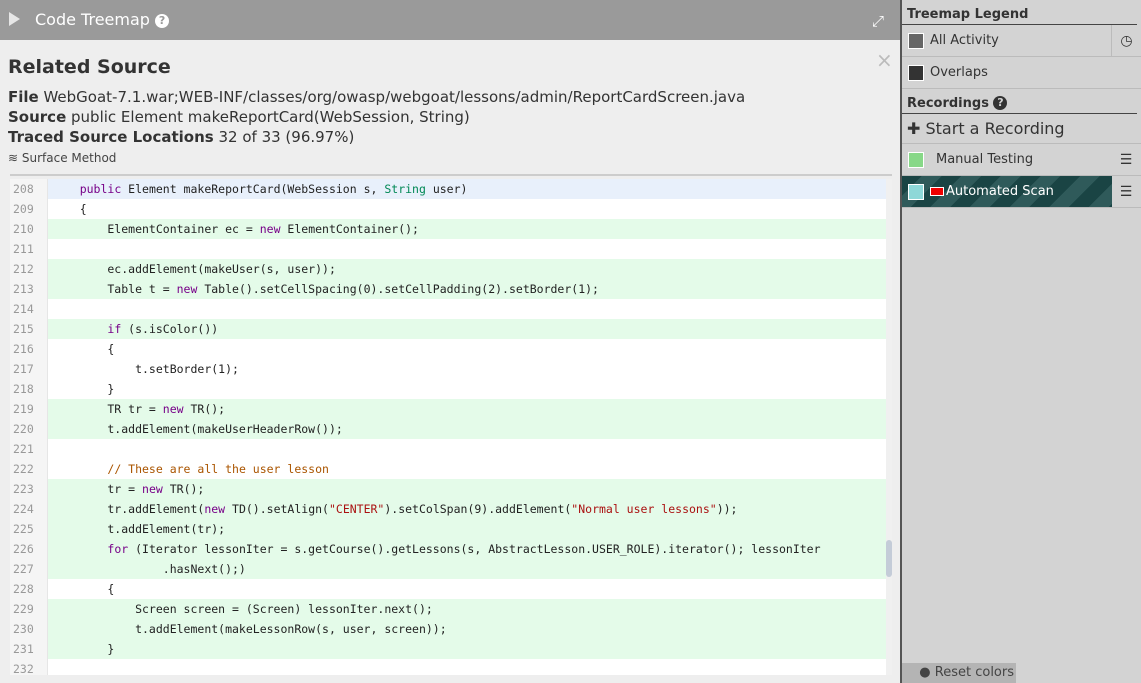  I want to click on line-number: 210, so click(29, 229).